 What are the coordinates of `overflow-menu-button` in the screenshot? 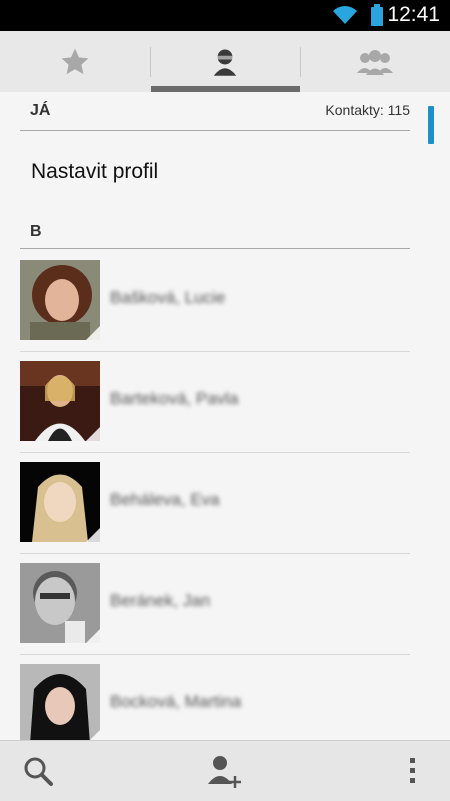 It's located at (412, 771).